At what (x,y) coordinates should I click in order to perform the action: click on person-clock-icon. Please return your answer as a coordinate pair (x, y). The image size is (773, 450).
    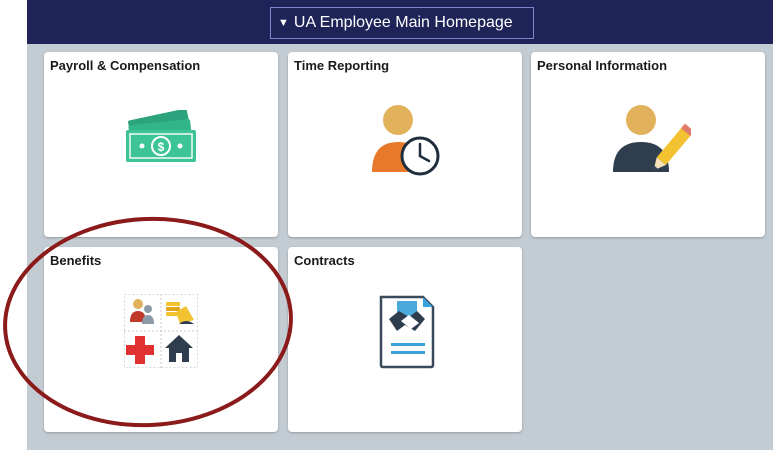
    Looking at the image, I should click on (406, 142).